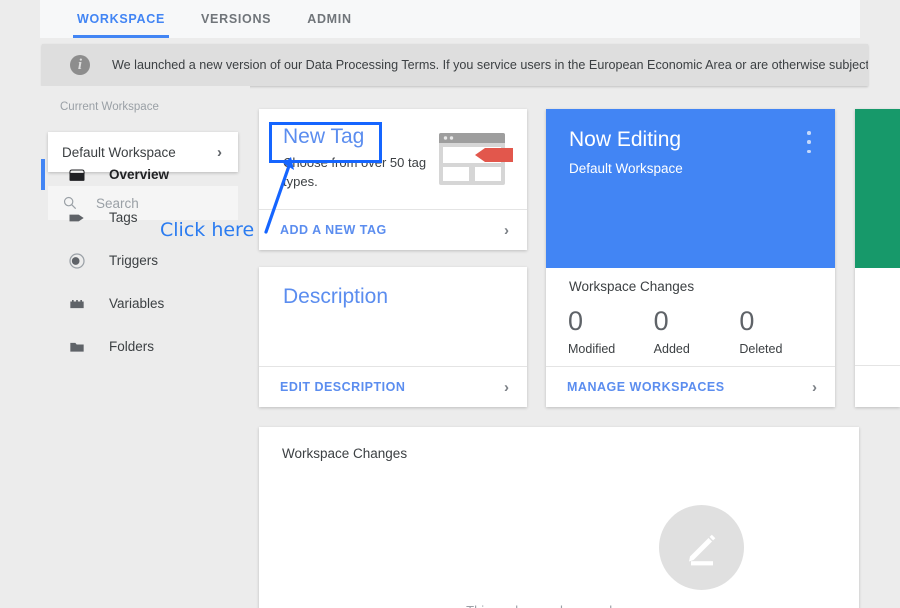  What do you see at coordinates (661, 321) in the screenshot?
I see `stat-added-value: 0` at bounding box center [661, 321].